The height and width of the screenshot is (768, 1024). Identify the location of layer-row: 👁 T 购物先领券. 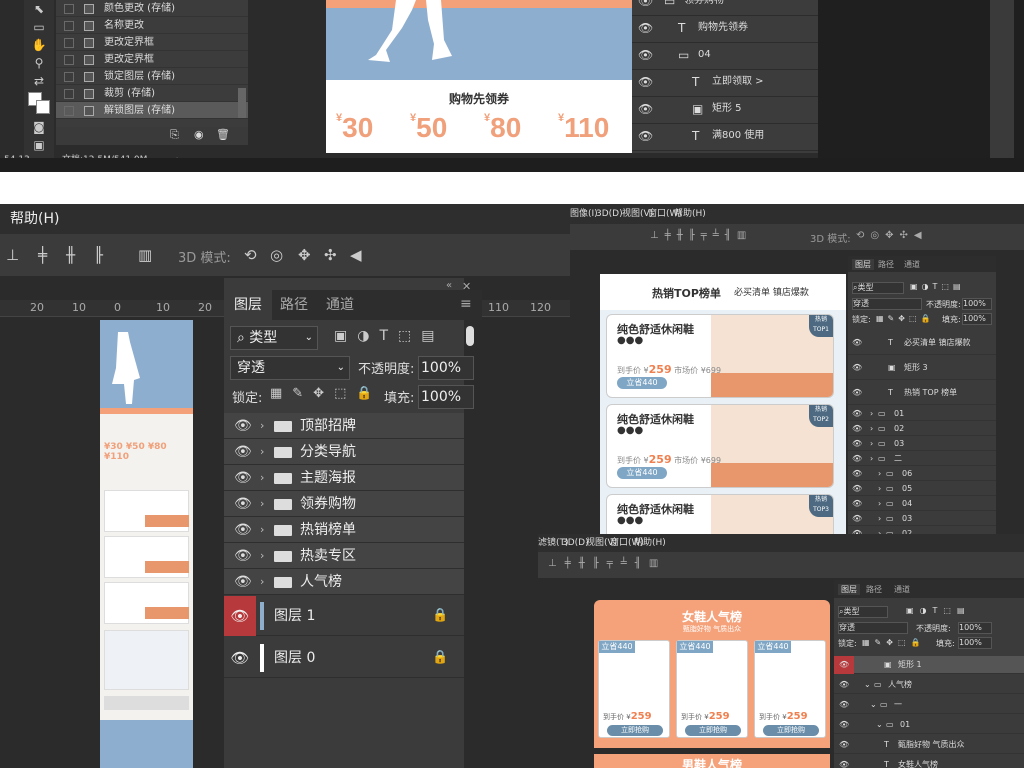
(725, 28).